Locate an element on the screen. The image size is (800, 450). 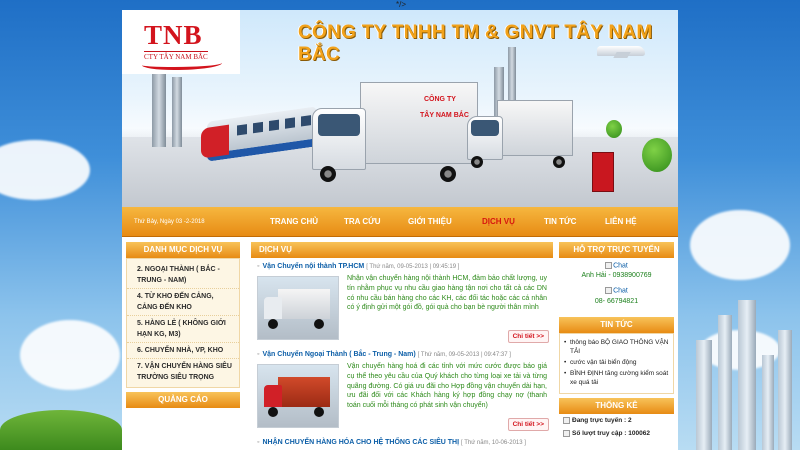
category-link: 4. TỪ KHO ĐẾN CẢNG, CẢNG ĐẾN KHO is located at coordinates (183, 302).